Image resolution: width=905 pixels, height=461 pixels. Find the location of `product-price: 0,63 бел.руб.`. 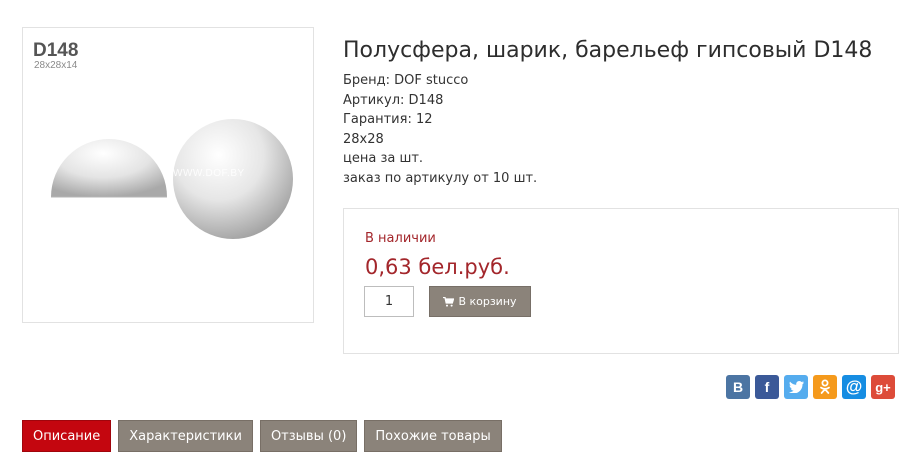

product-price: 0,63 бел.руб. is located at coordinates (437, 267).